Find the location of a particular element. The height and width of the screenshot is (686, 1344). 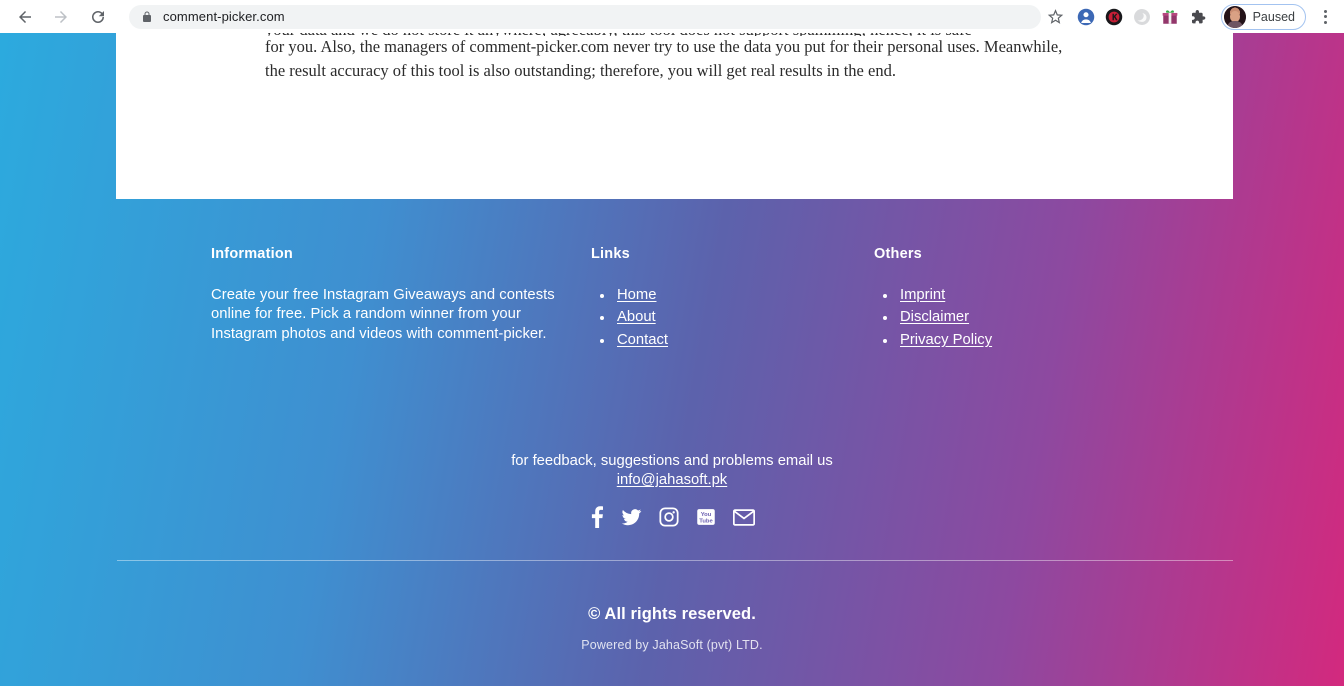

reload-button is located at coordinates (98, 17).